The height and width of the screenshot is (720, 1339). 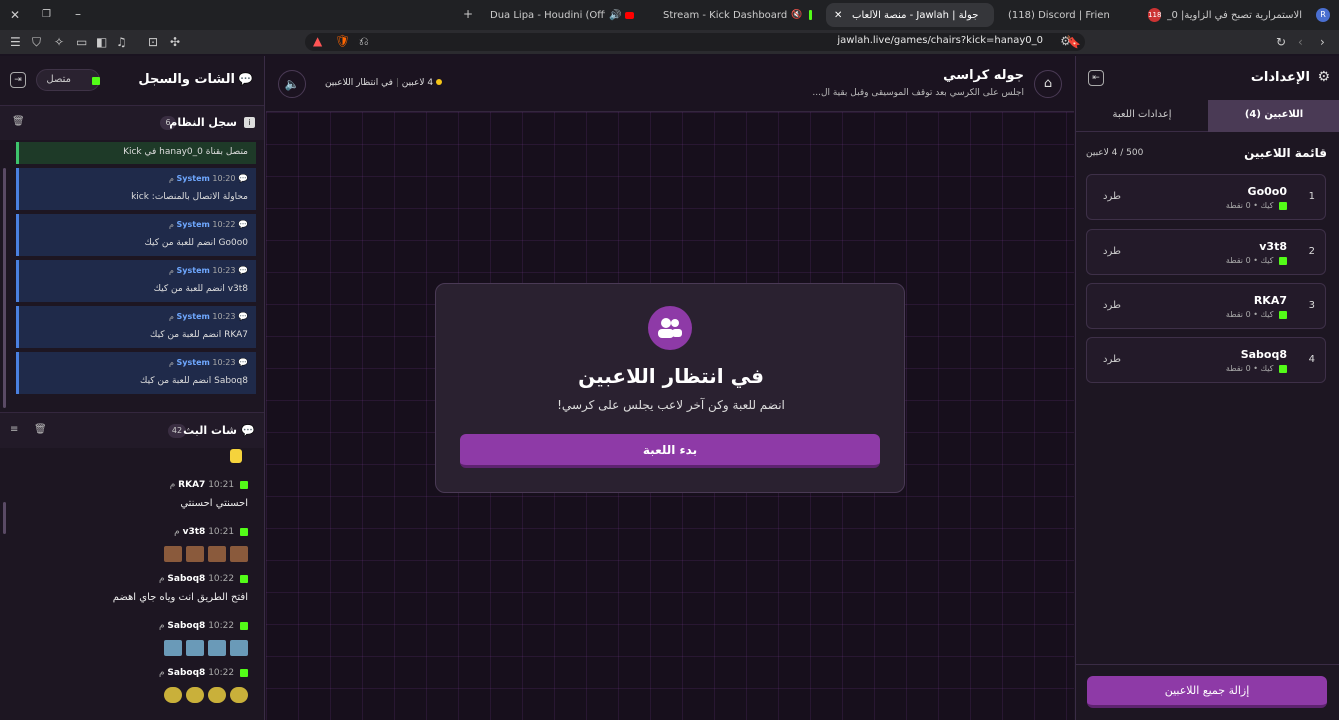 What do you see at coordinates (1311, 359) in the screenshot?
I see `player-number: 4` at bounding box center [1311, 359].